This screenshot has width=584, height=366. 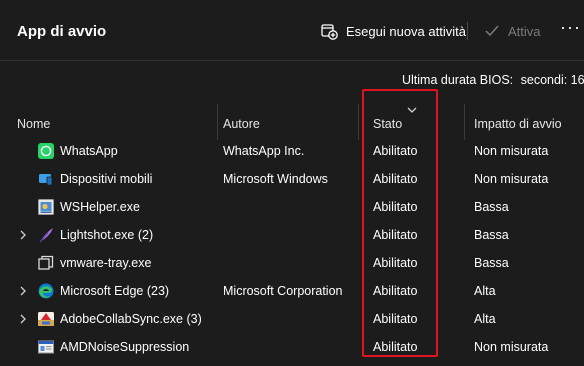 I want to click on bios-duration-label: Ultima durata BIOS:, so click(x=458, y=80).